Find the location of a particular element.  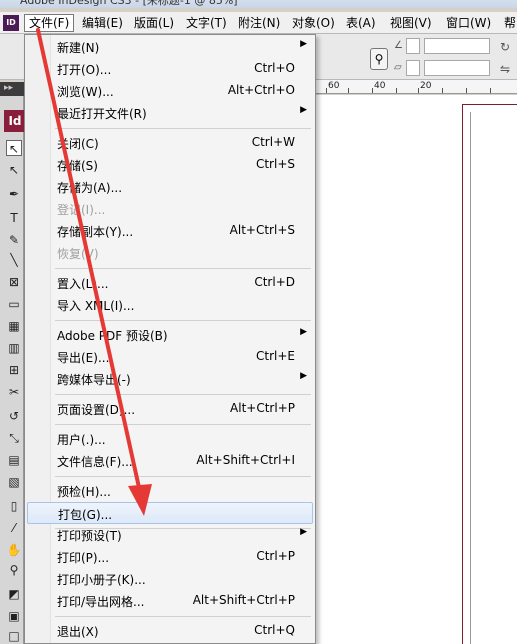

button-tool-icon: ▦ is located at coordinates (14, 326).